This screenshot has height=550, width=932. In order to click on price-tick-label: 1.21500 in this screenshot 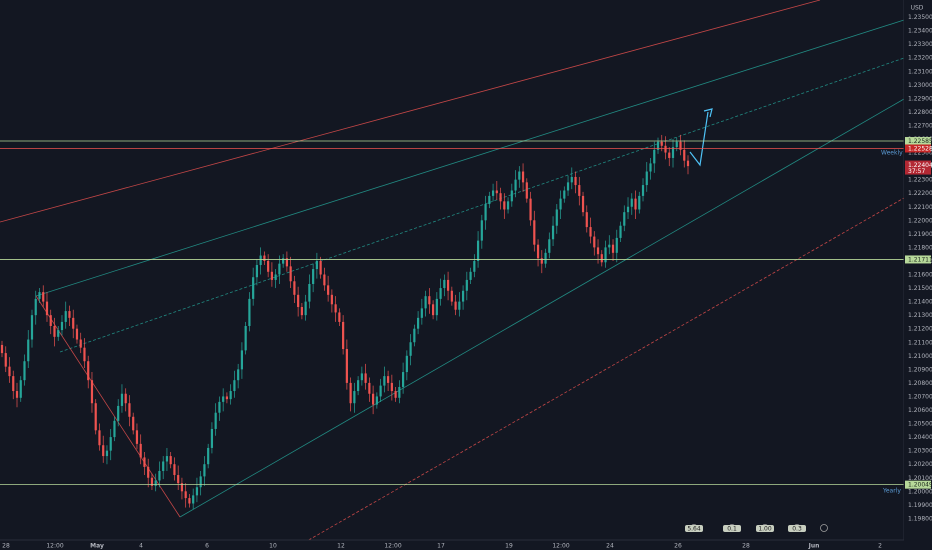, I will do `click(920, 288)`.